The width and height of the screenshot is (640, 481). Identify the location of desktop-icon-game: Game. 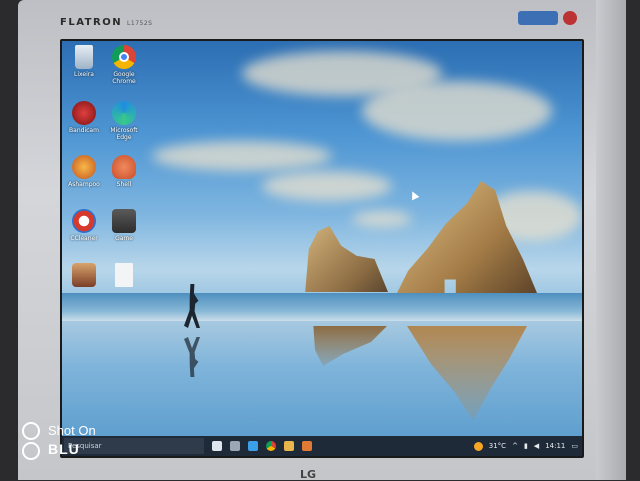
(124, 232).